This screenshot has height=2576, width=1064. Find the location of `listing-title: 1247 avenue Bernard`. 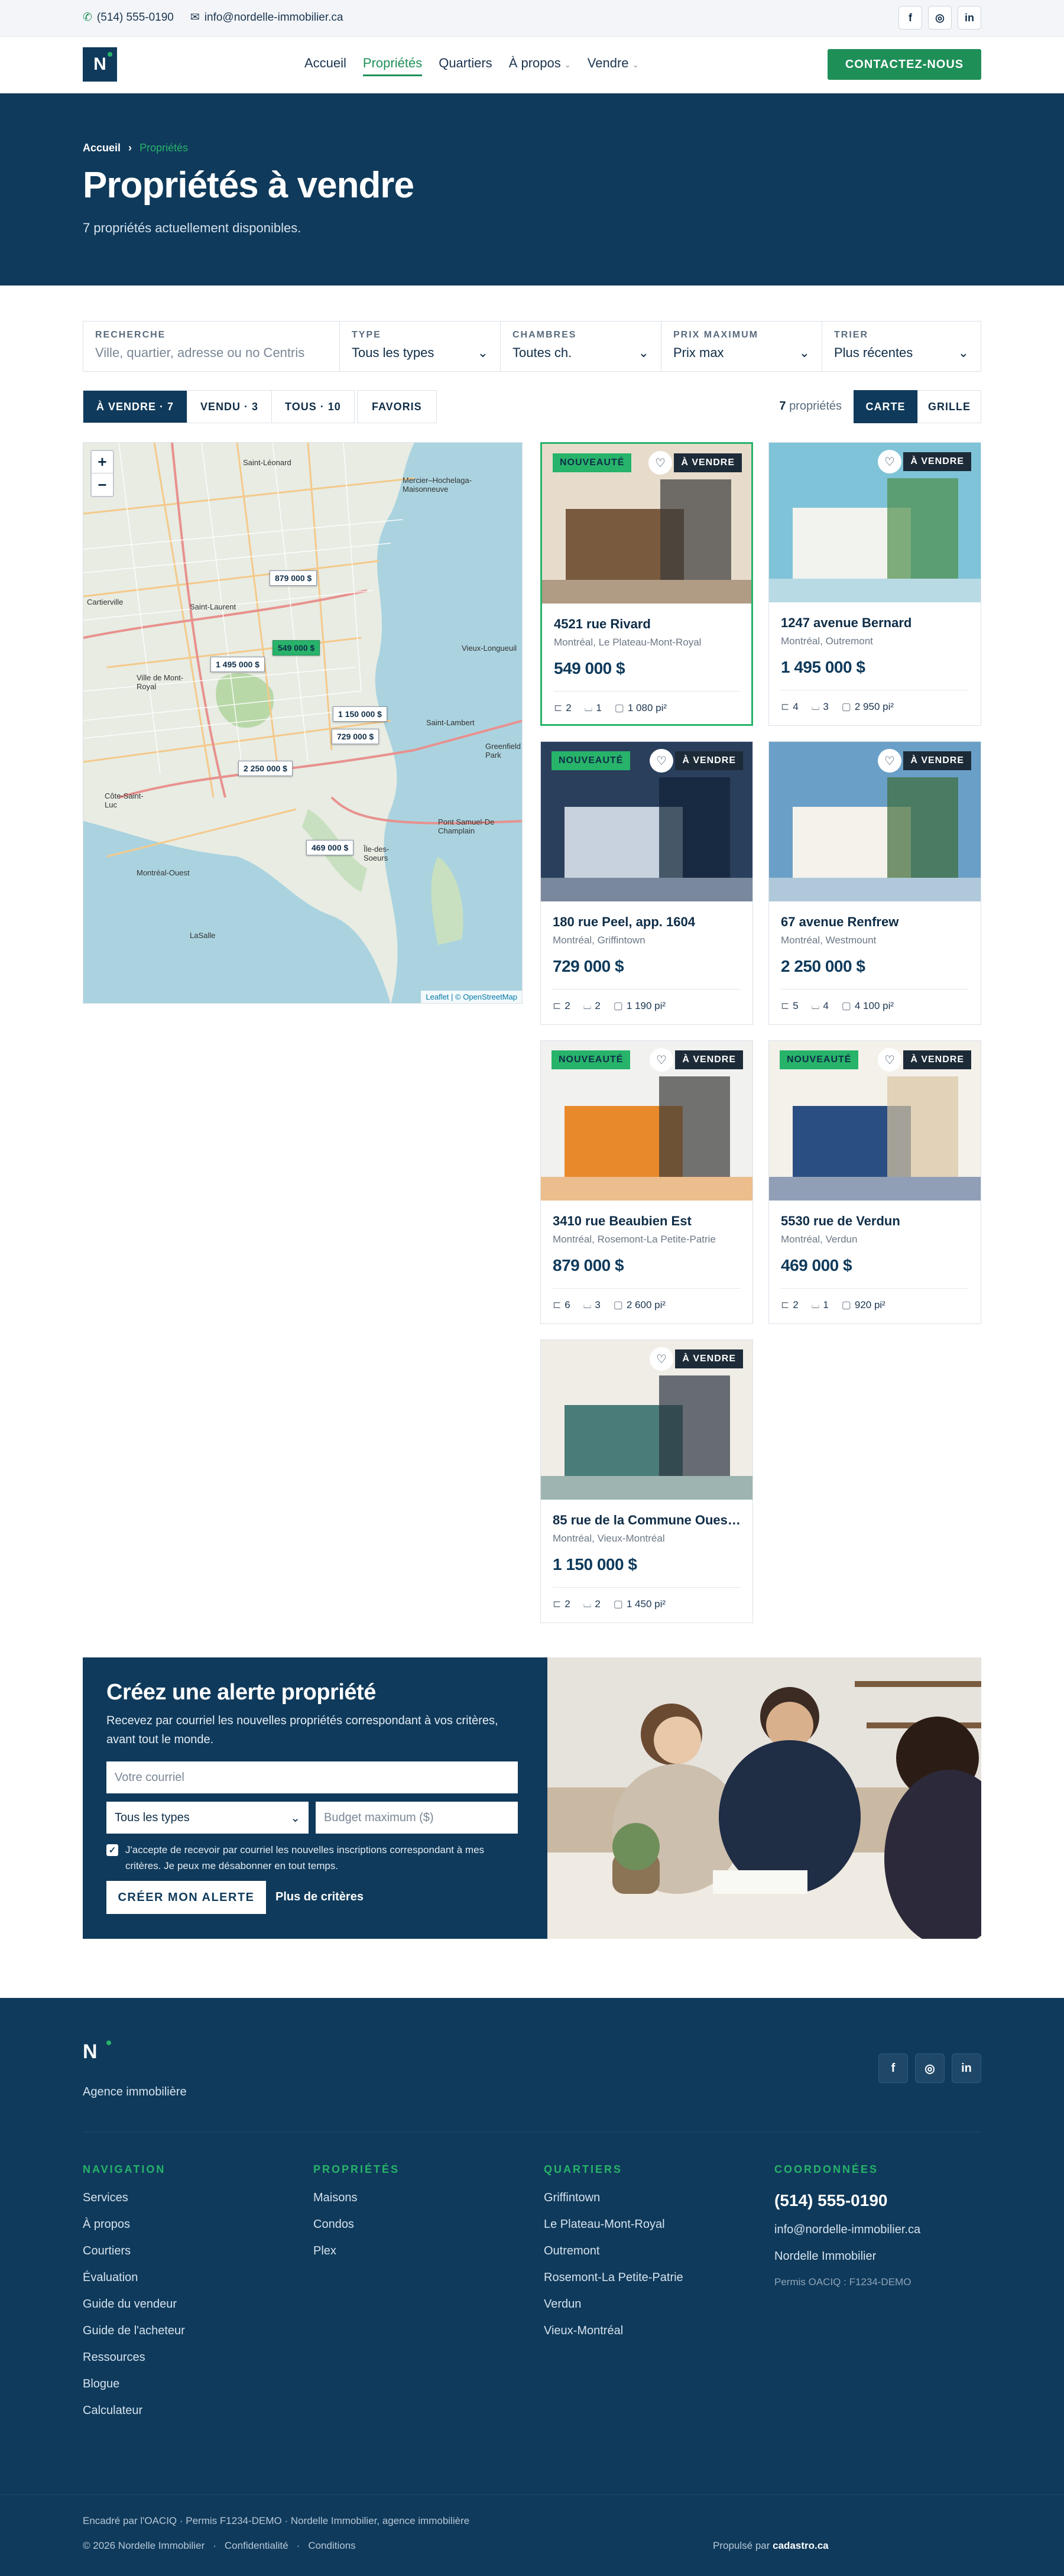

listing-title: 1247 avenue Bernard is located at coordinates (875, 623).